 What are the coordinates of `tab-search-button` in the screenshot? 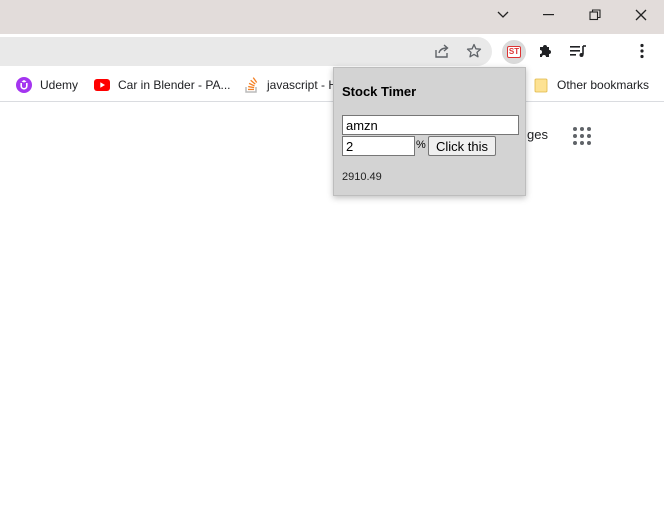 It's located at (503, 15).